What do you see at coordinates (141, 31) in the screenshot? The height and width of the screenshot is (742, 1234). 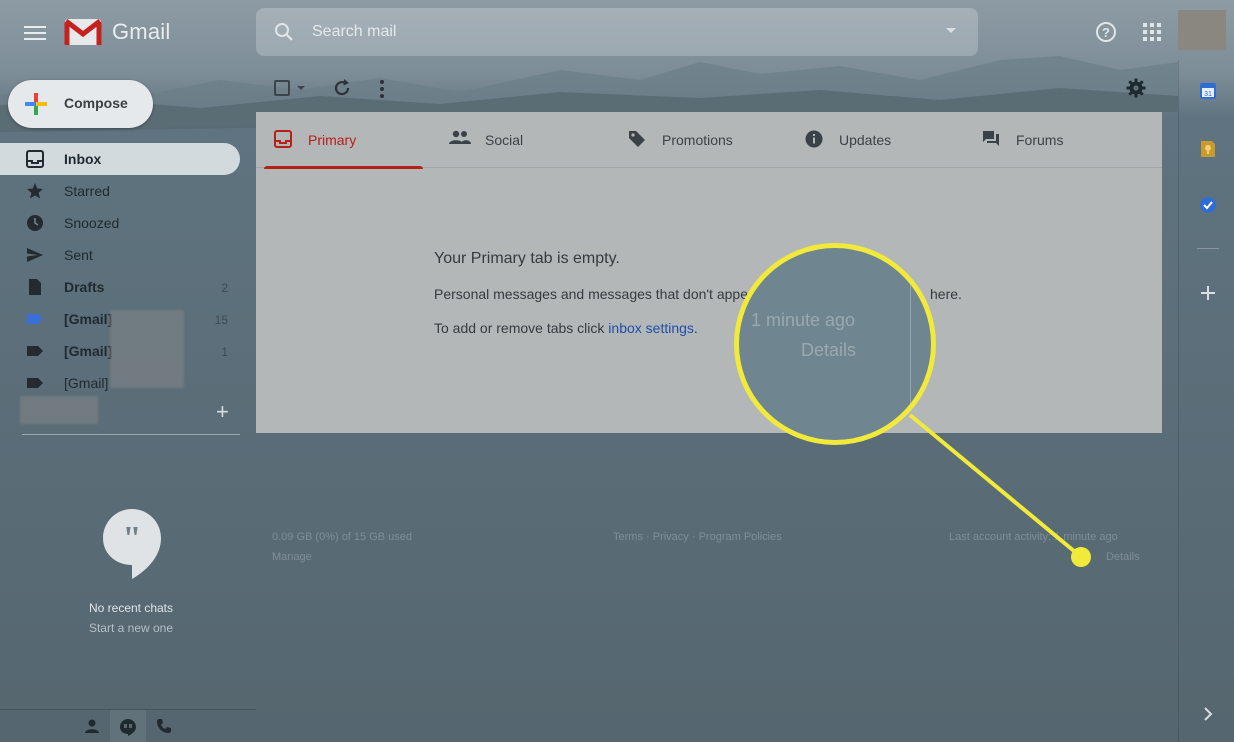 I see `app-name: Gmail` at bounding box center [141, 31].